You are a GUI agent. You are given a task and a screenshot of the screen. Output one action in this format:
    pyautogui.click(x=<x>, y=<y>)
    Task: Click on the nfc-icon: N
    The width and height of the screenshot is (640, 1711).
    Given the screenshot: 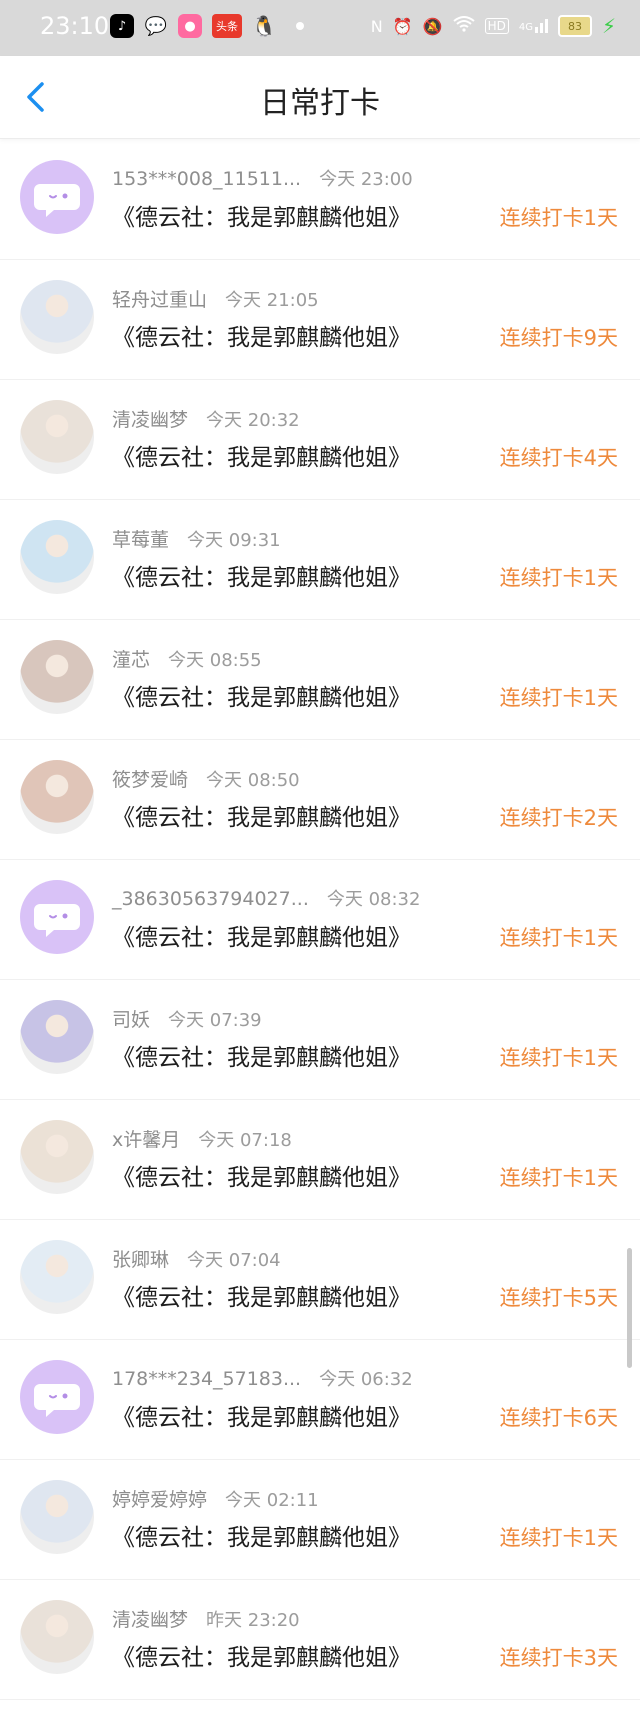 What is the action you would take?
    pyautogui.click(x=376, y=26)
    